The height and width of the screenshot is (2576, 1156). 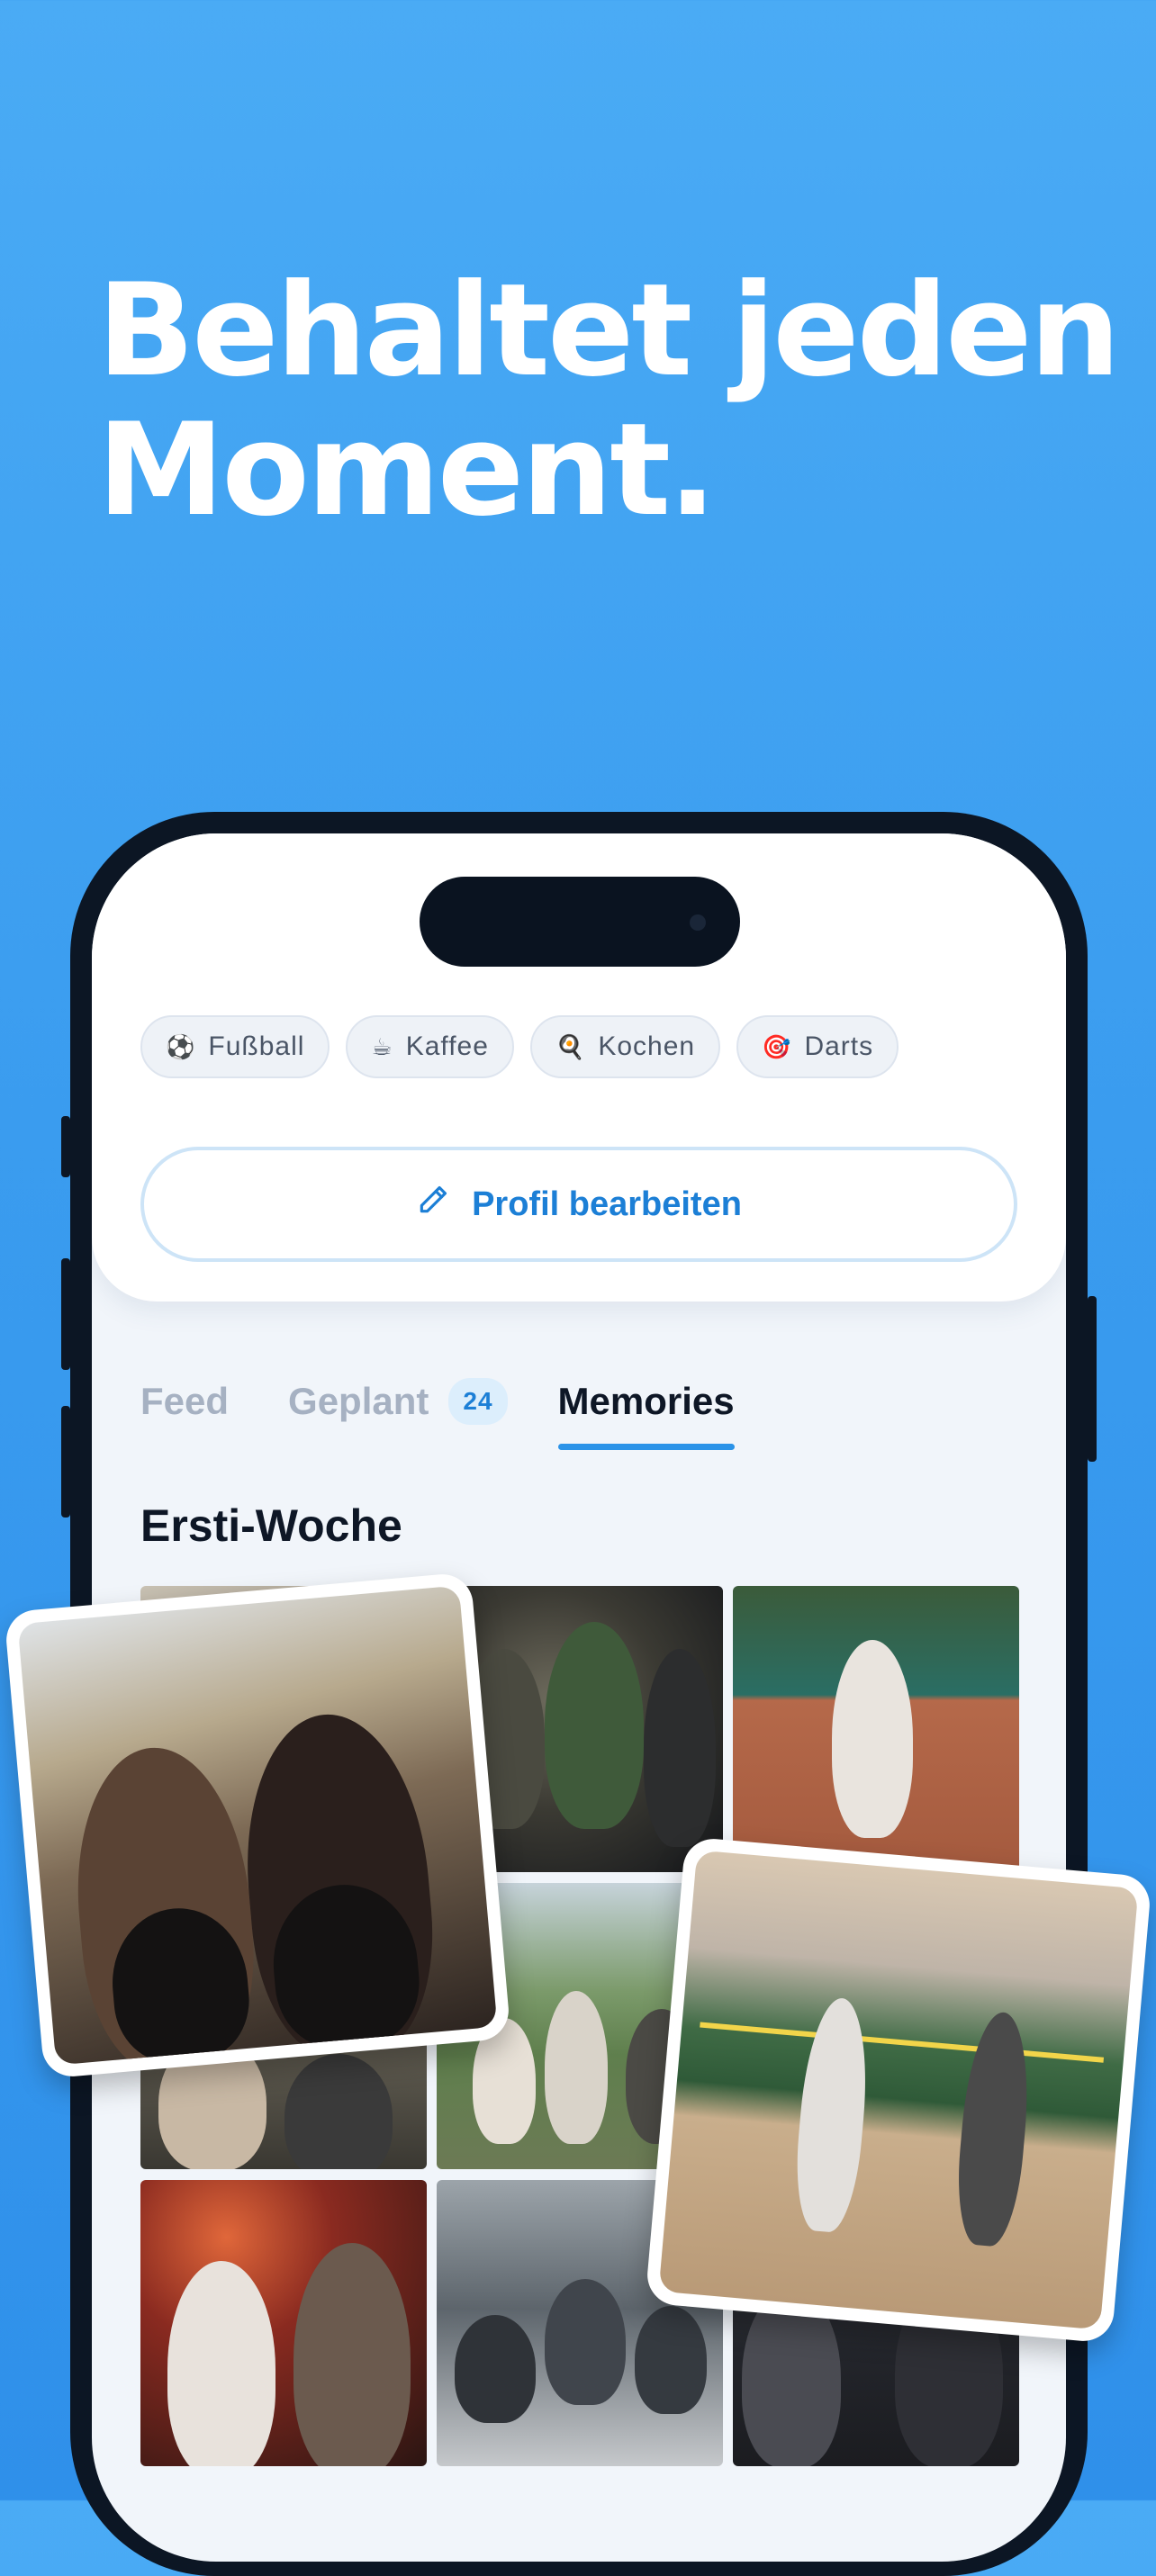 I want to click on photo-tennis-player, so click(x=876, y=1729).